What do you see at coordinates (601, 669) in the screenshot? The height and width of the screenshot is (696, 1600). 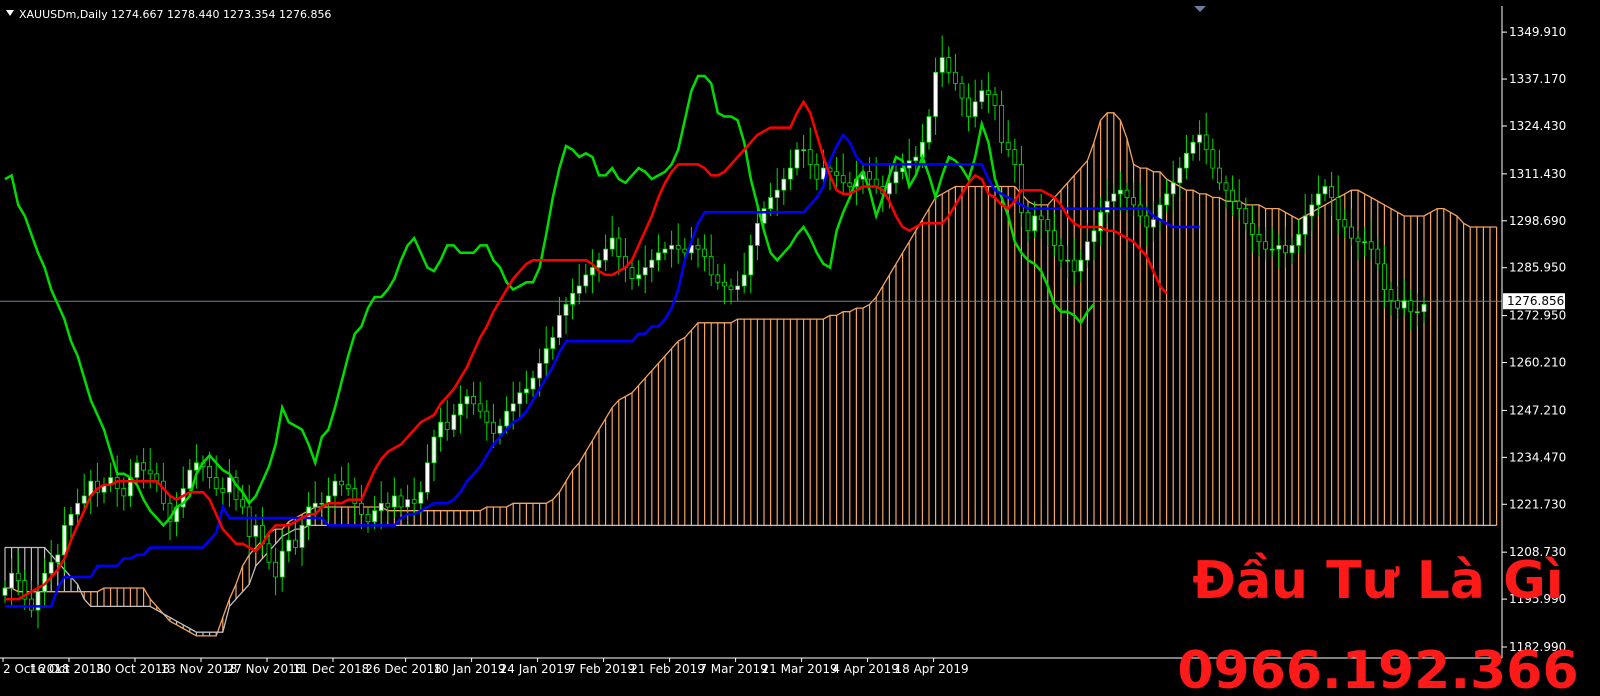 I see `x-tick-label: 7 Feb 2019` at bounding box center [601, 669].